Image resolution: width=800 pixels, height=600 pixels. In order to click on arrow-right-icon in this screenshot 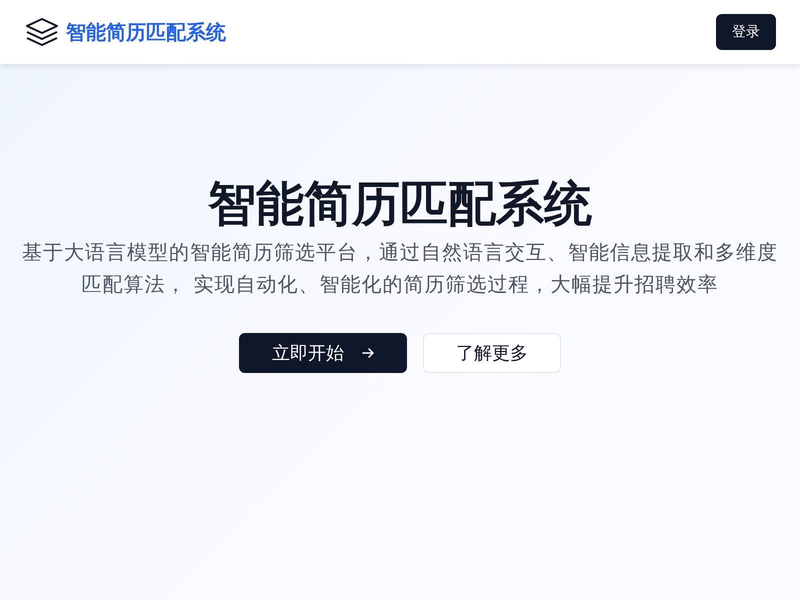, I will do `click(368, 353)`.